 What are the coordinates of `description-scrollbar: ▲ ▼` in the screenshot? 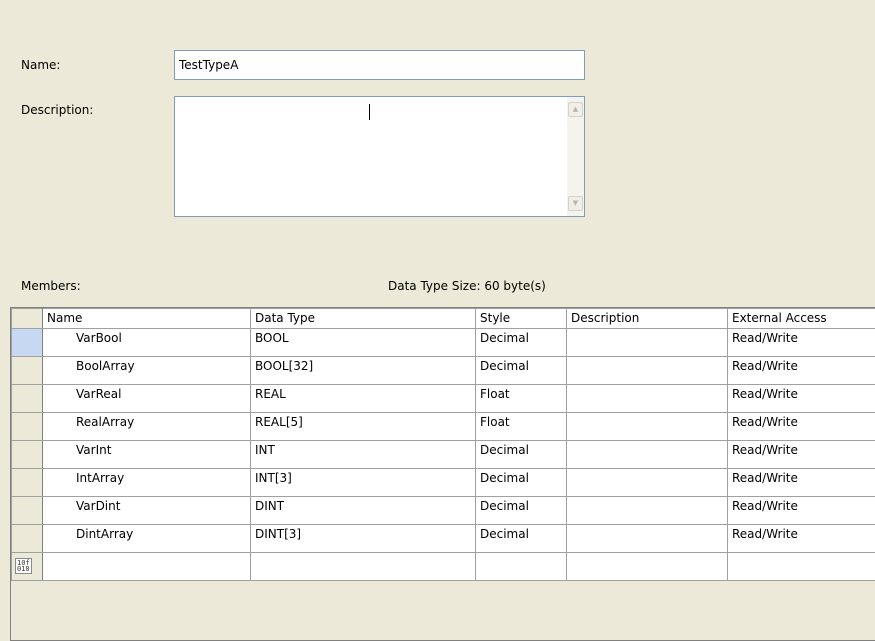 It's located at (575, 156).